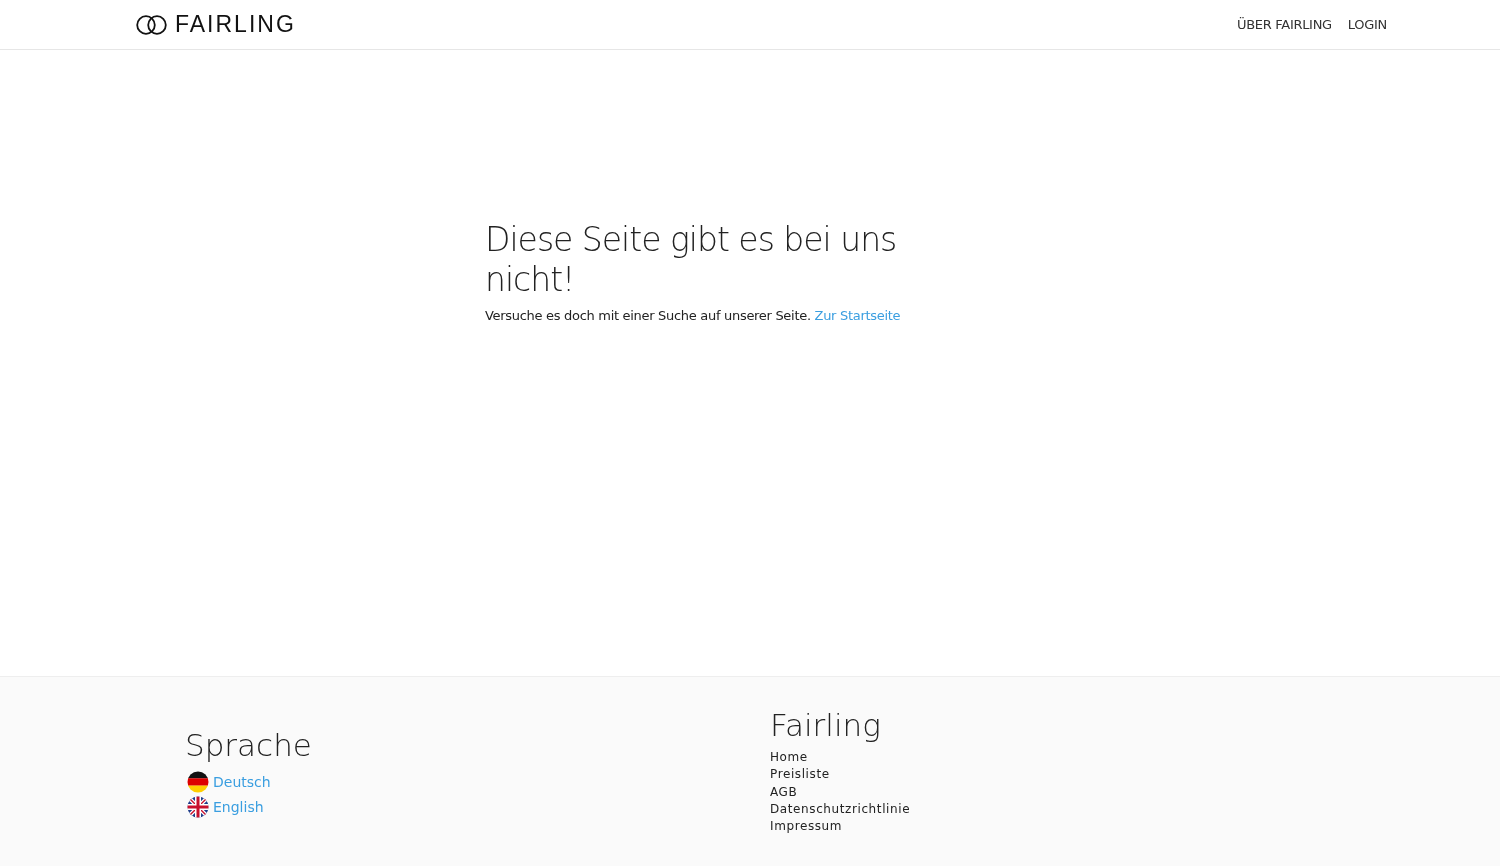 The image size is (1500, 866). Describe the element at coordinates (826, 725) in the screenshot. I see `footer-heading: Fairling` at that location.